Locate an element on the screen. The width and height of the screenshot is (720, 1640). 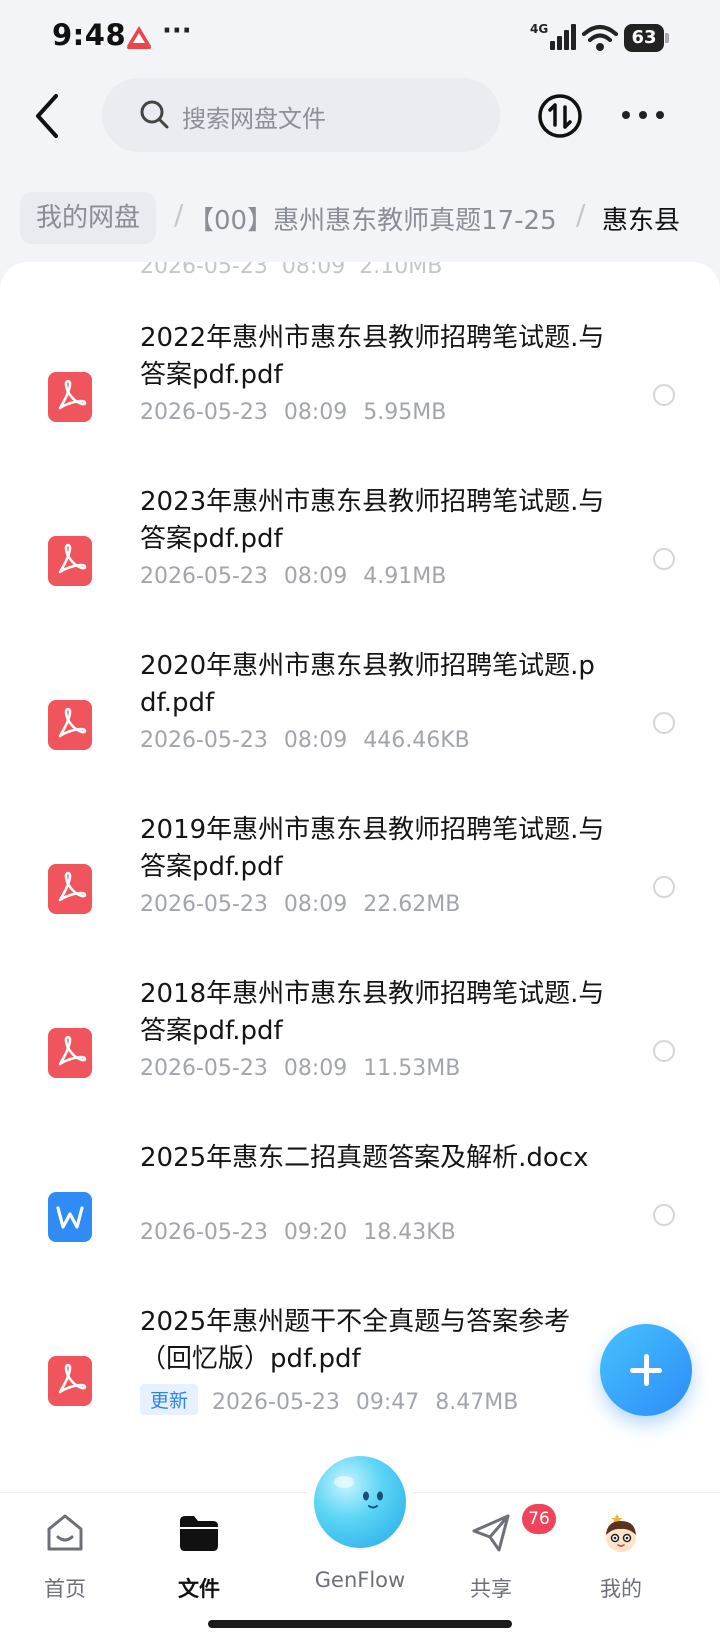
network-type-label: 4G is located at coordinates (539, 29).